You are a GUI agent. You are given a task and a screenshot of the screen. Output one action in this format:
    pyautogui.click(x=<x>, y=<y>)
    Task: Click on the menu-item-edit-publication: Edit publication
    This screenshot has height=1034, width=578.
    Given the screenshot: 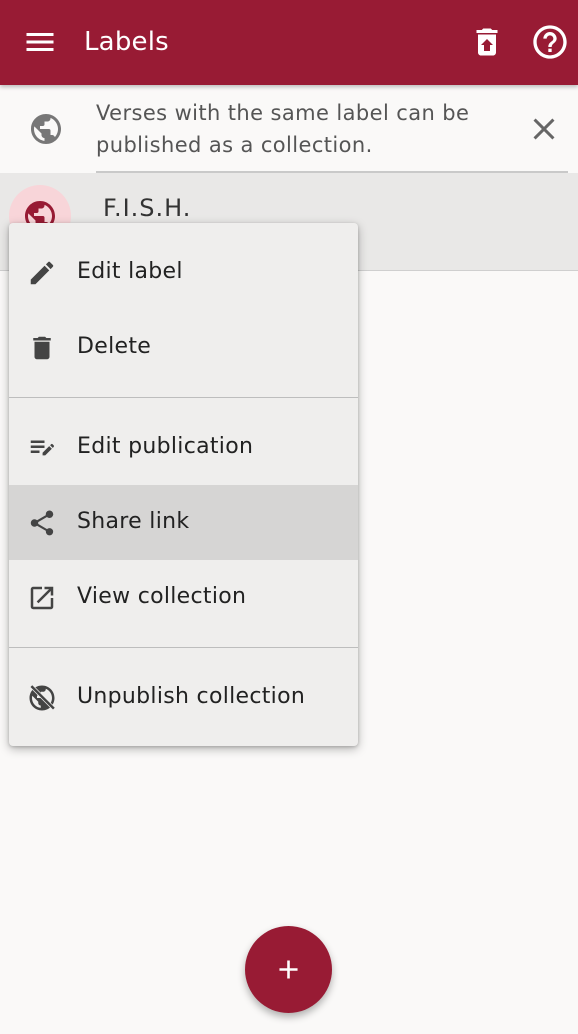 What is the action you would take?
    pyautogui.click(x=183, y=447)
    